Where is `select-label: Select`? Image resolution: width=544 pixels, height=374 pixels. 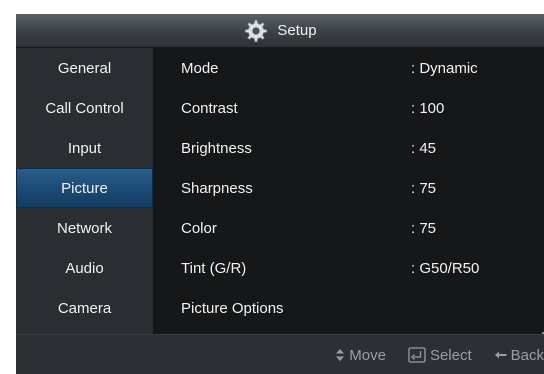
select-label: Select is located at coordinates (450, 355).